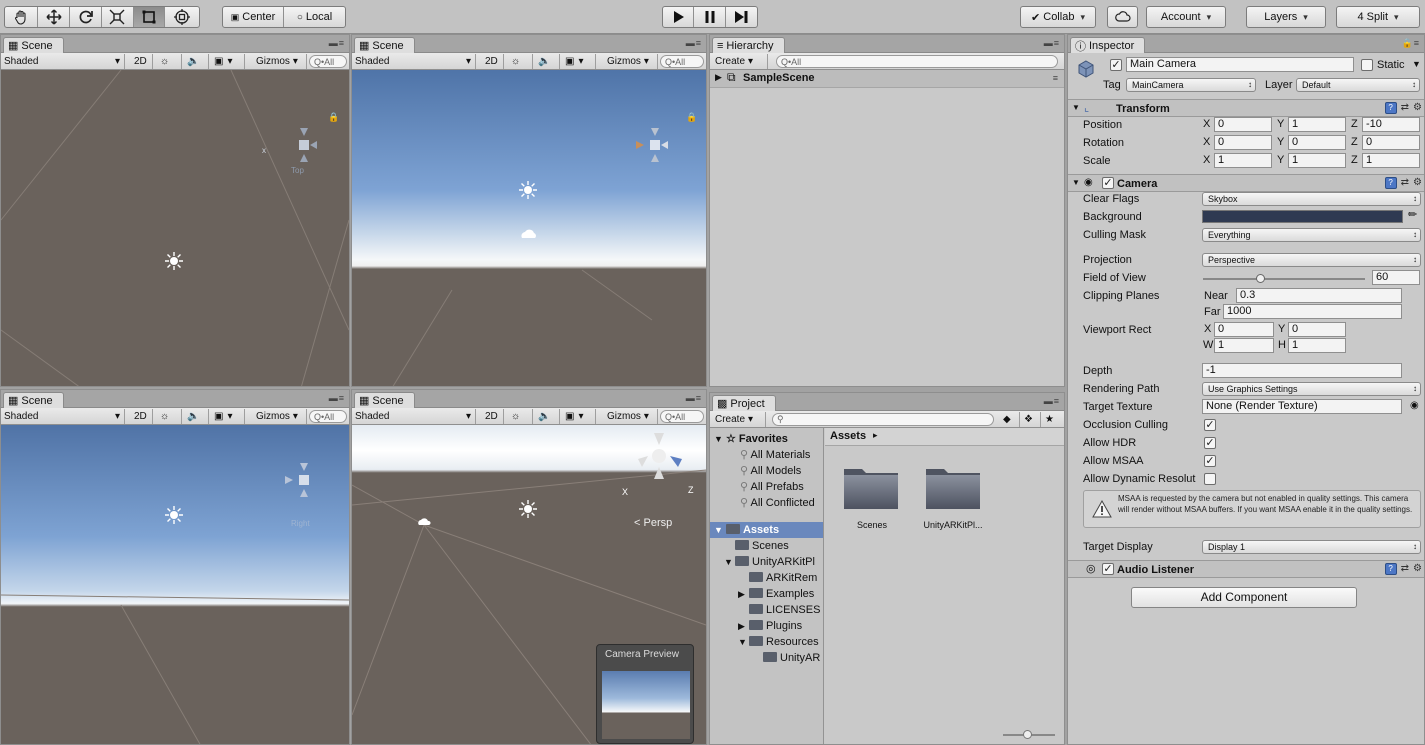 This screenshot has width=1425, height=745. I want to click on position-y-field: 1, so click(1317, 124).